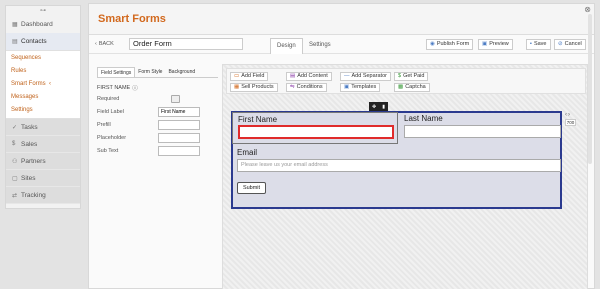 Image resolution: width=600 pixels, height=289 pixels. I want to click on button-label: Get Paid, so click(414, 76).